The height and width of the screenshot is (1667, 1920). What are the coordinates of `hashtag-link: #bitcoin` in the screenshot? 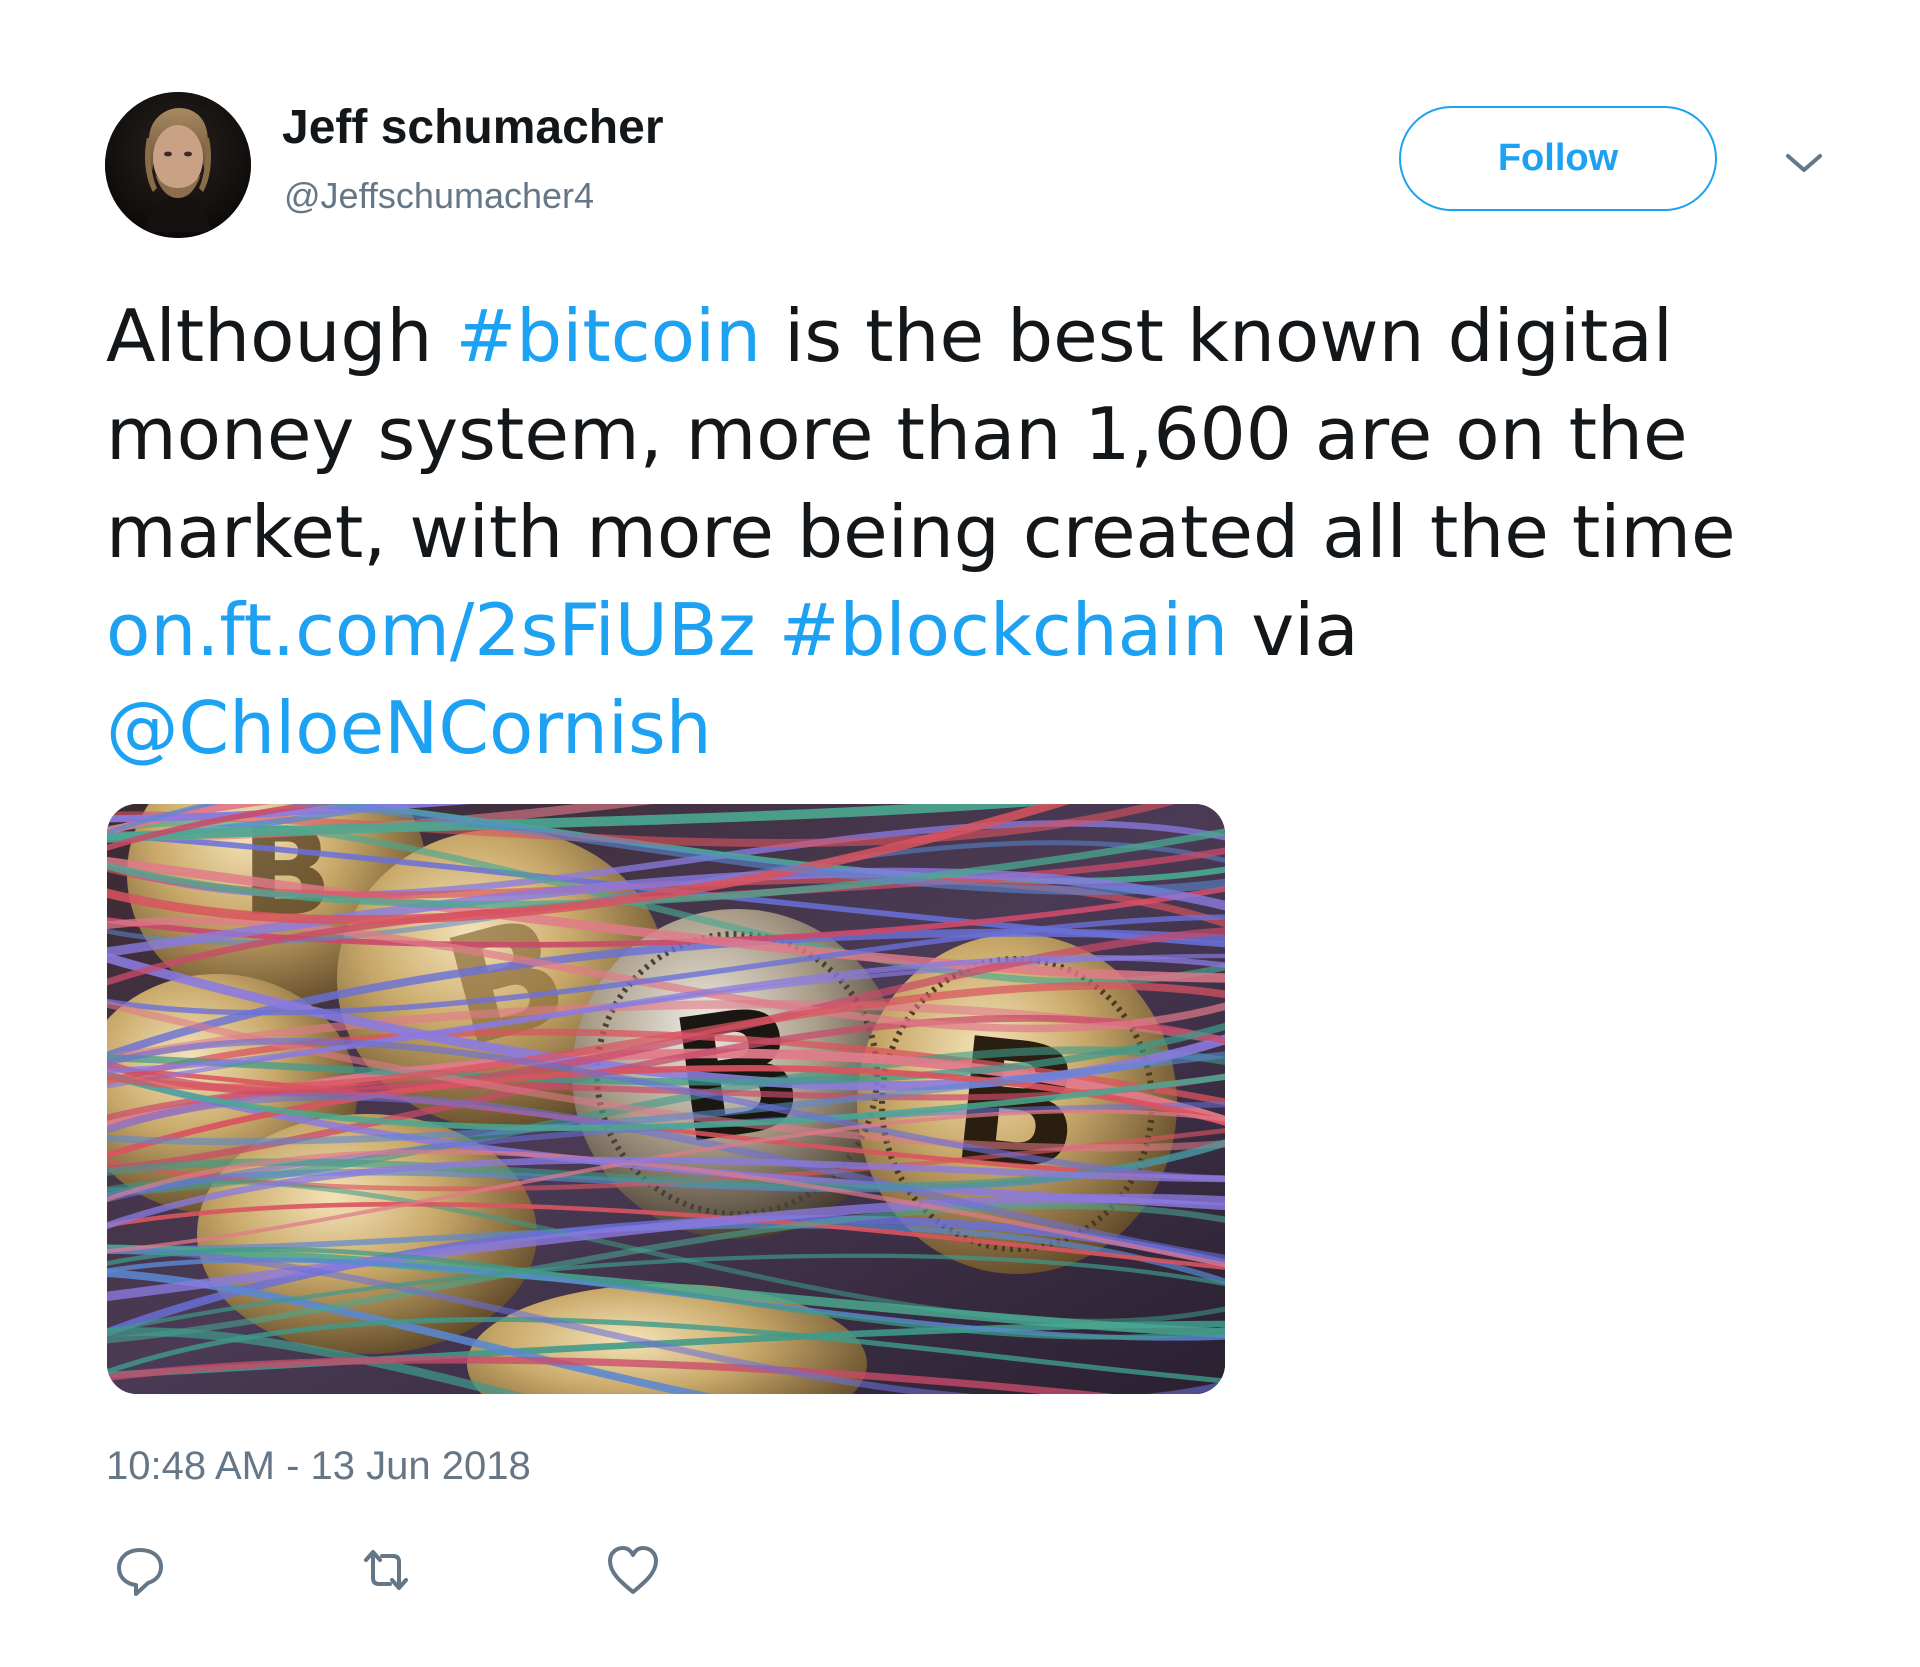 It's located at (608, 337).